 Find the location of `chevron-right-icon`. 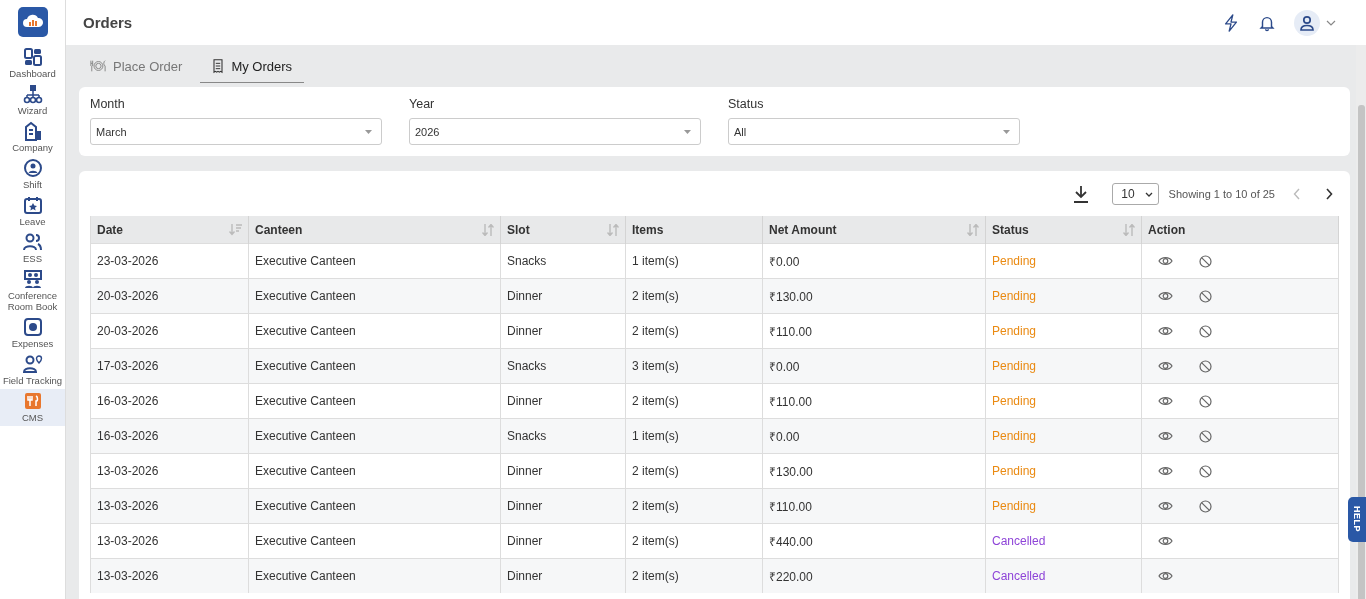

chevron-right-icon is located at coordinates (1329, 194).